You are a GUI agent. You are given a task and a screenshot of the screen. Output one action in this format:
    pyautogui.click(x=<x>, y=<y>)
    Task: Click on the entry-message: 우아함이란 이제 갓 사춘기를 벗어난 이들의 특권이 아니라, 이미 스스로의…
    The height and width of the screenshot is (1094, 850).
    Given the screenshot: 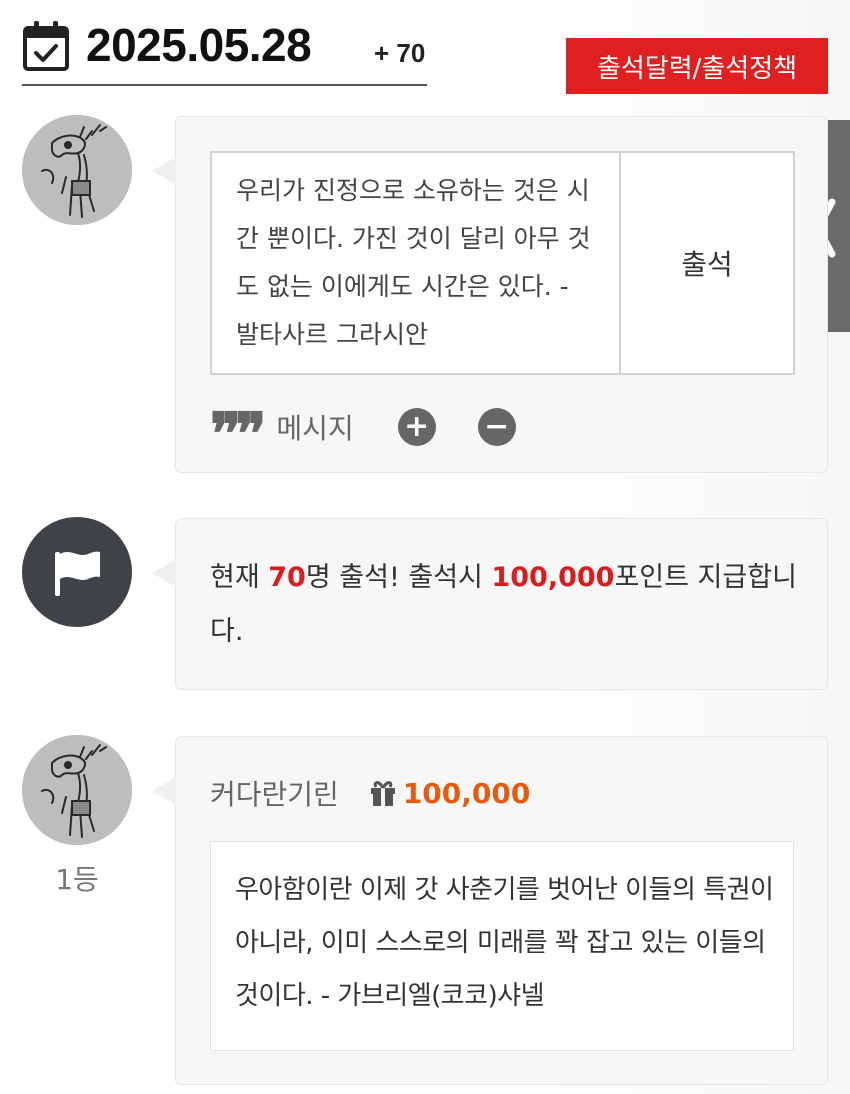 What is the action you would take?
    pyautogui.click(x=502, y=946)
    